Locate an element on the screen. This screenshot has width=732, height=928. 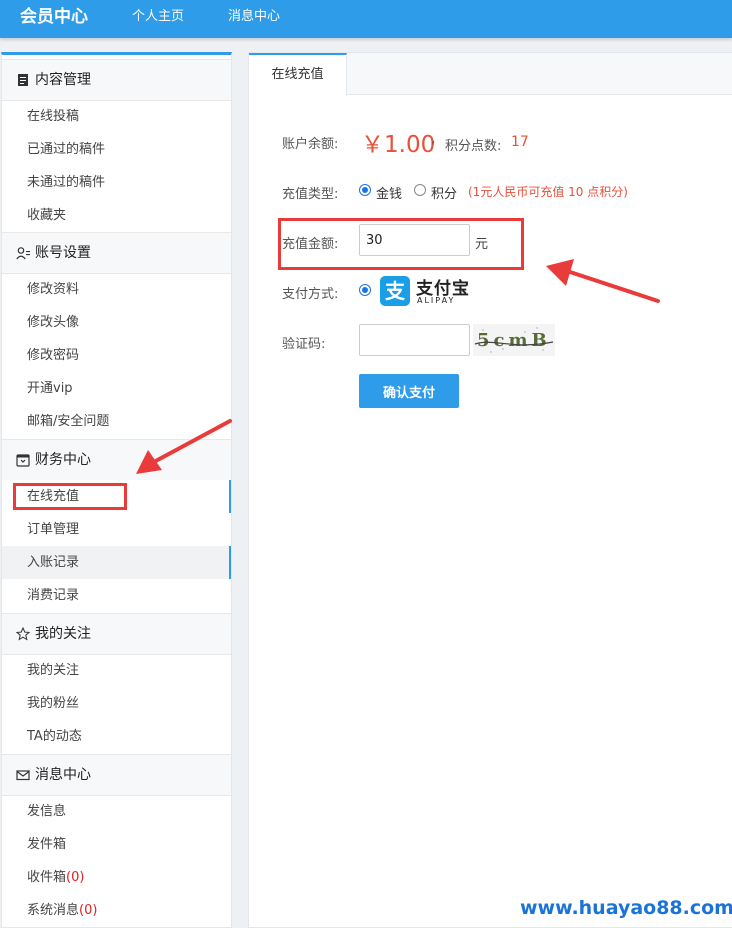
sidebar-section-messages: 消息中心 is located at coordinates (116, 775).